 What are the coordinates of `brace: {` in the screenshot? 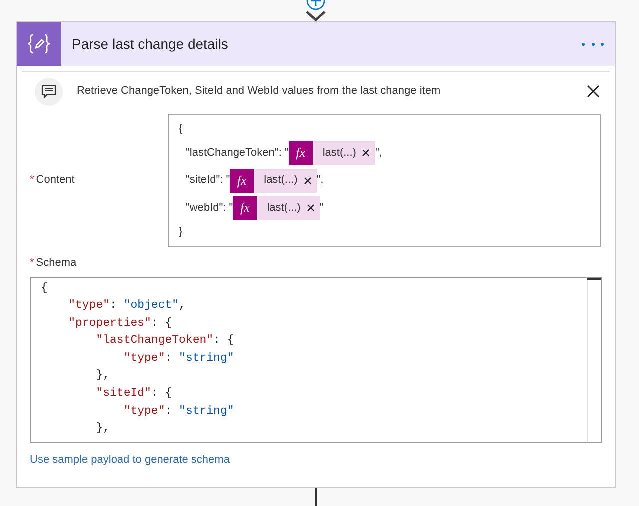 It's located at (181, 129).